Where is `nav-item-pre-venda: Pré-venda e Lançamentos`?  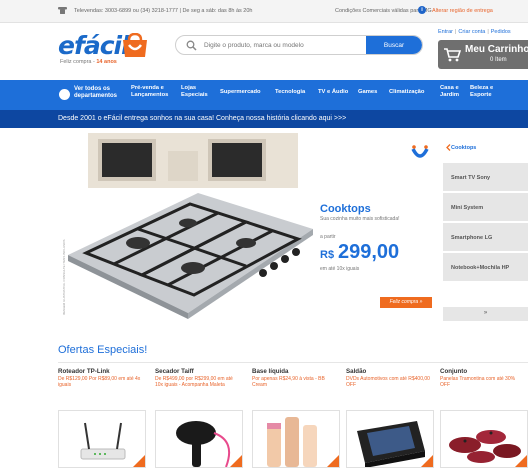 nav-item-pre-venda: Pré-venda e Lançamentos is located at coordinates (151, 92).